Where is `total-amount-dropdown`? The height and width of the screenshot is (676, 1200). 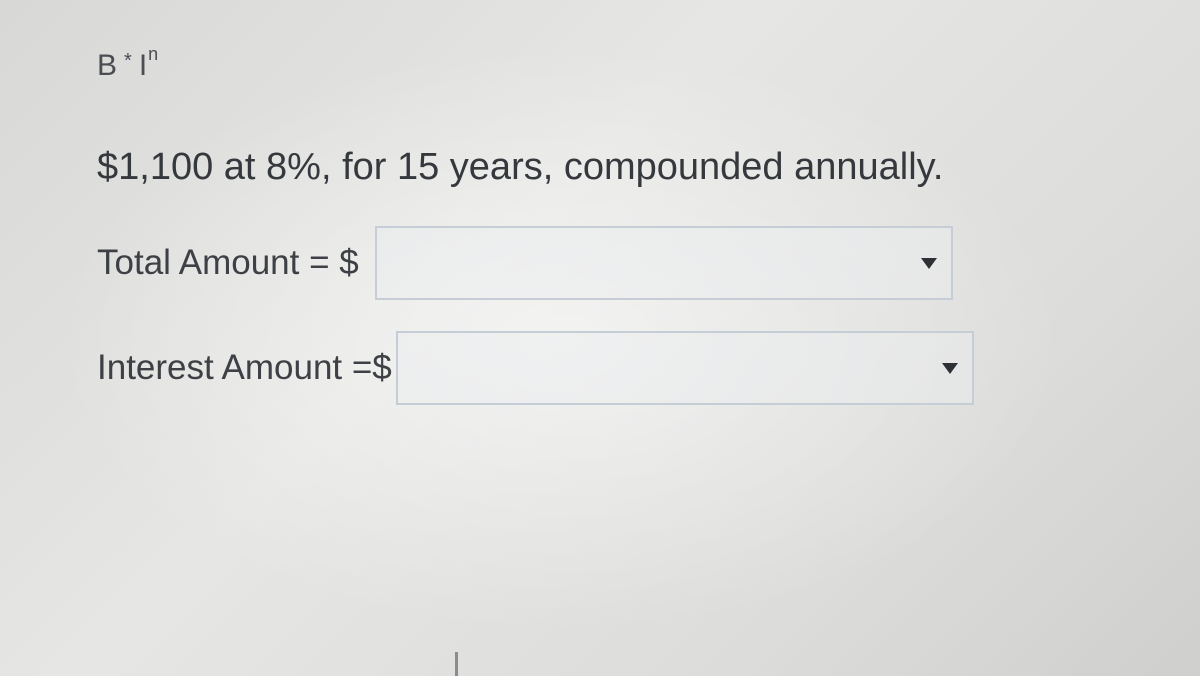 total-amount-dropdown is located at coordinates (663, 263).